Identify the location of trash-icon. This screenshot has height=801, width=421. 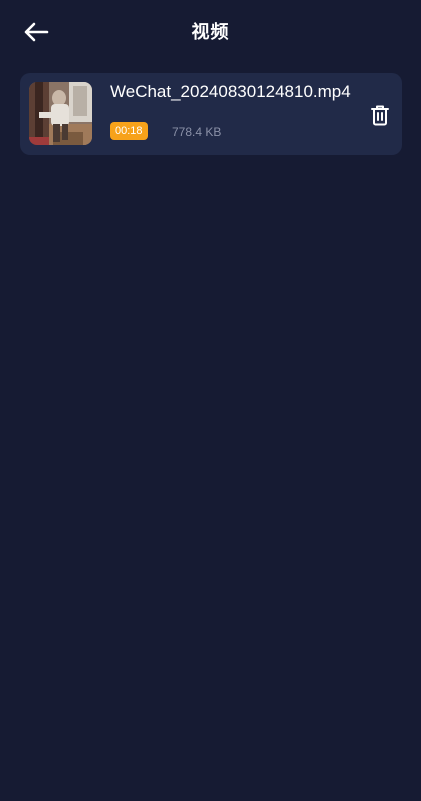
(380, 115).